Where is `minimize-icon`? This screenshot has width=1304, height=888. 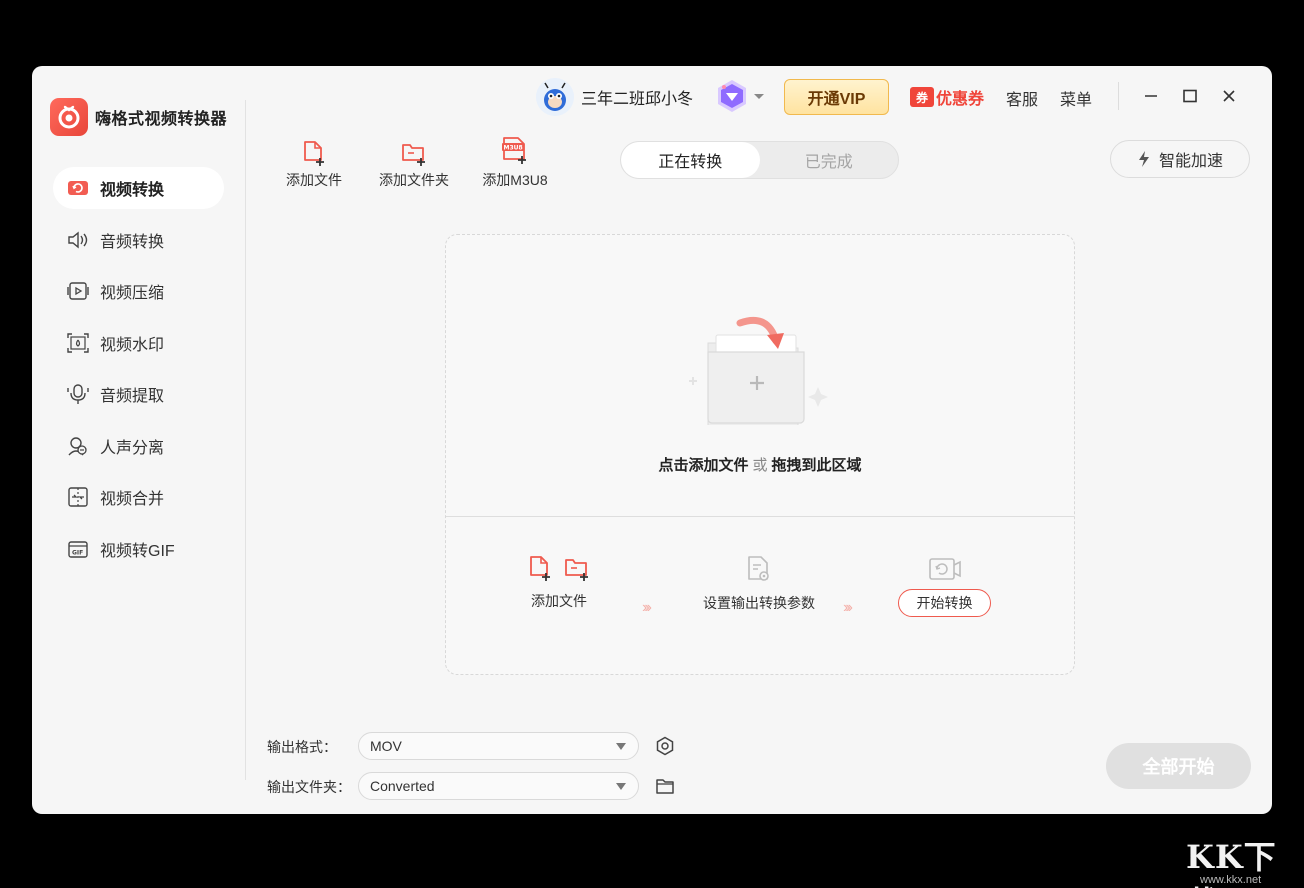
minimize-icon is located at coordinates (1151, 96).